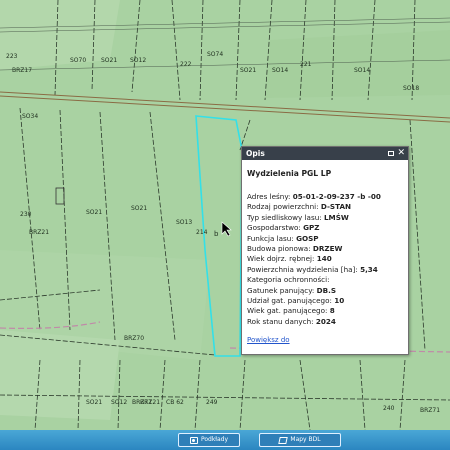 This screenshot has width=450, height=450. Describe the element at coordinates (296, 300) in the screenshot. I see `attribute-row: Udział gat. panującego: 10` at that location.